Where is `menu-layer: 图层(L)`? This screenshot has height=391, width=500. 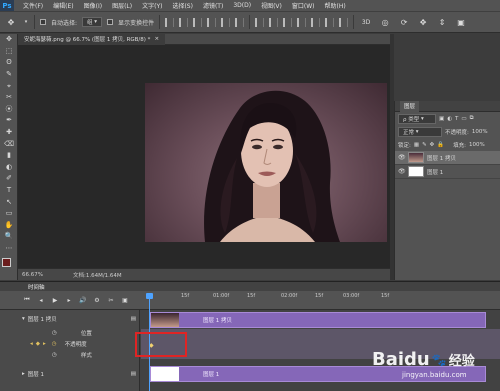
menu-layer: 图层(L) is located at coordinates (122, 5).